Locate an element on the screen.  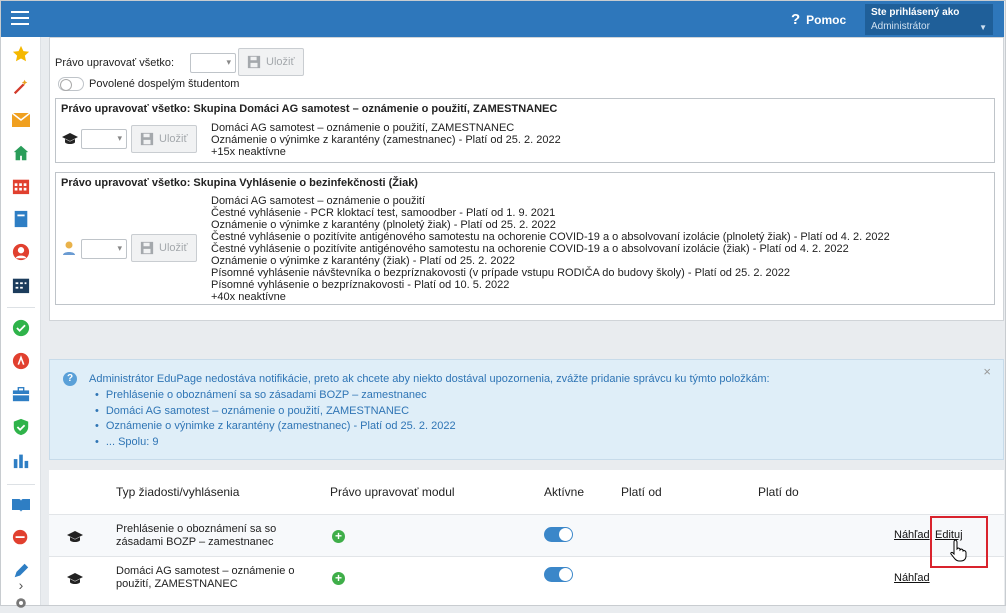
chevron-down-icon: ▼ is located at coordinates (983, 27).